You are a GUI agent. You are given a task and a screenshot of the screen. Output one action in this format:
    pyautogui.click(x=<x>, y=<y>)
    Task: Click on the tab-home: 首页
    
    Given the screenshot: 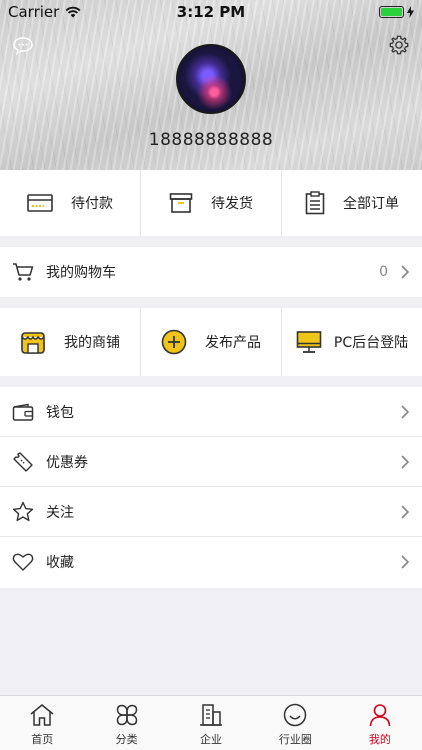 What is the action you would take?
    pyautogui.click(x=42, y=723)
    